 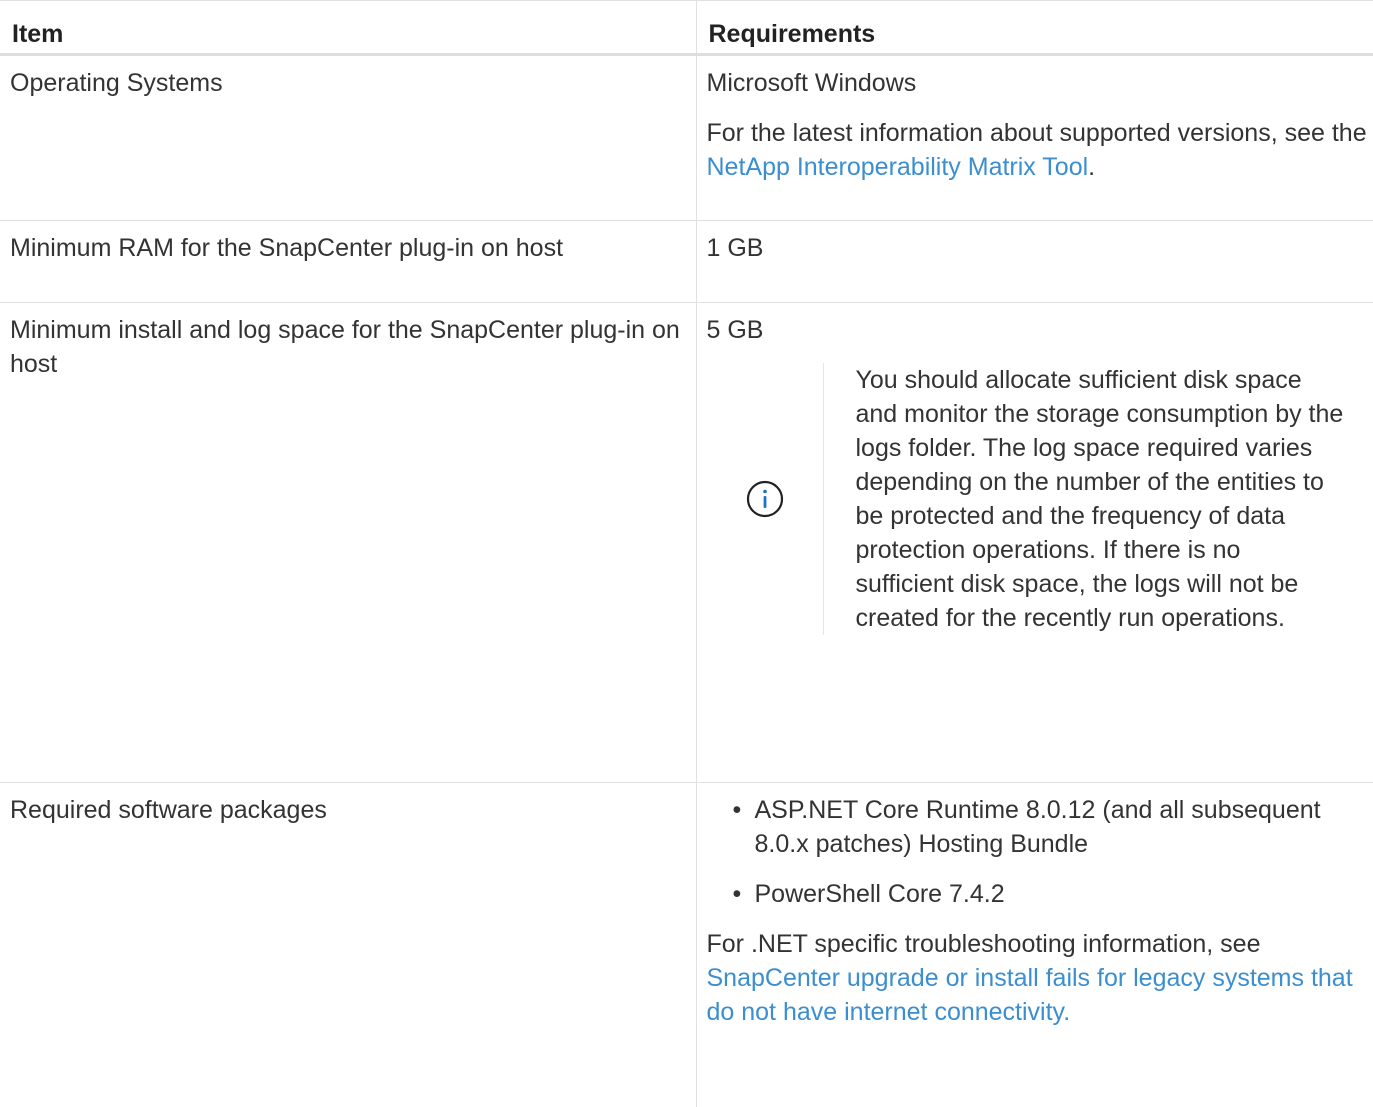 I want to click on item-cell-os: Operating Systems, so click(x=348, y=137).